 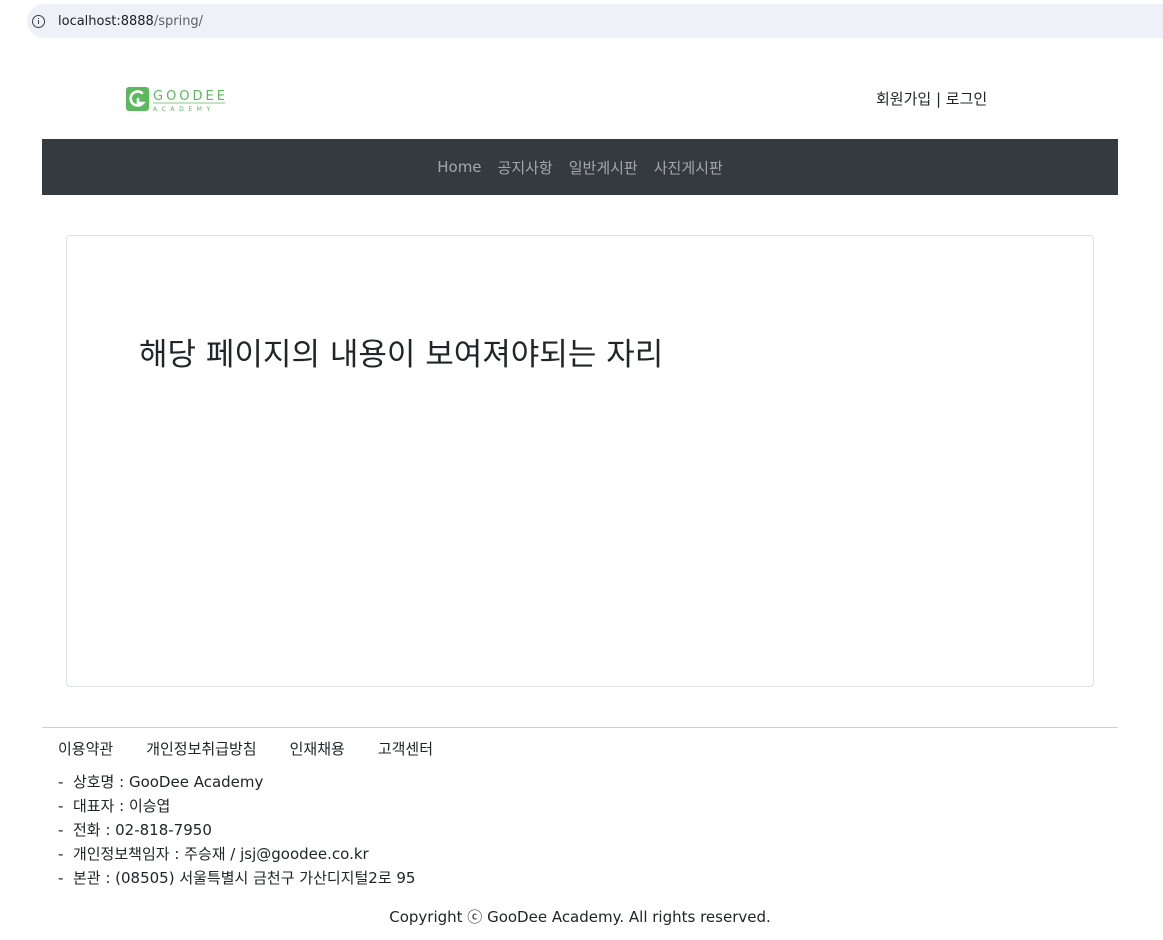 I want to click on company-address: 본관 : (08505) 서울특별시 금천구 가산디지털2로 95, so click(x=237, y=878).